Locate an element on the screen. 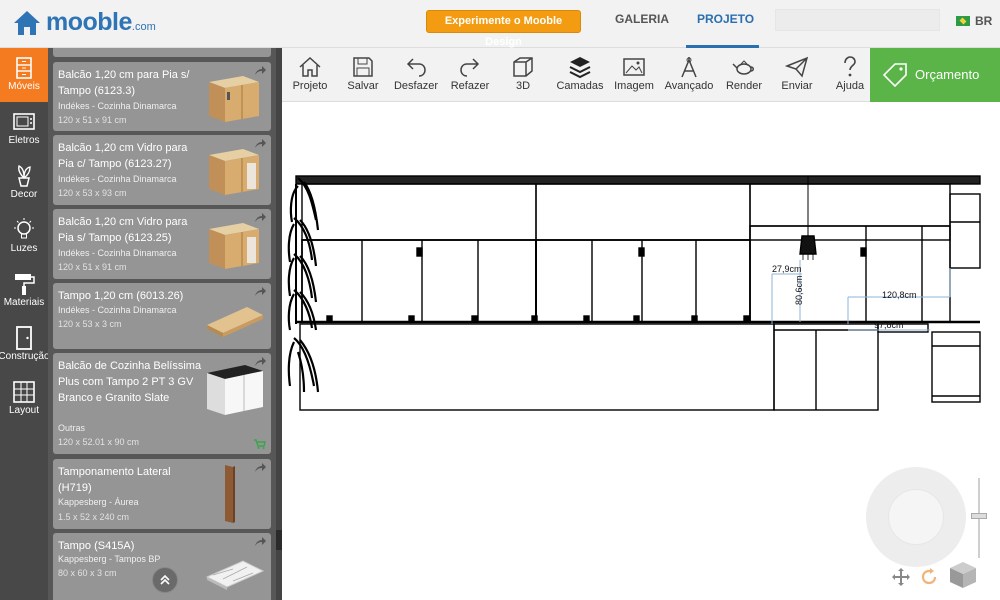  cart-icon is located at coordinates (260, 444).